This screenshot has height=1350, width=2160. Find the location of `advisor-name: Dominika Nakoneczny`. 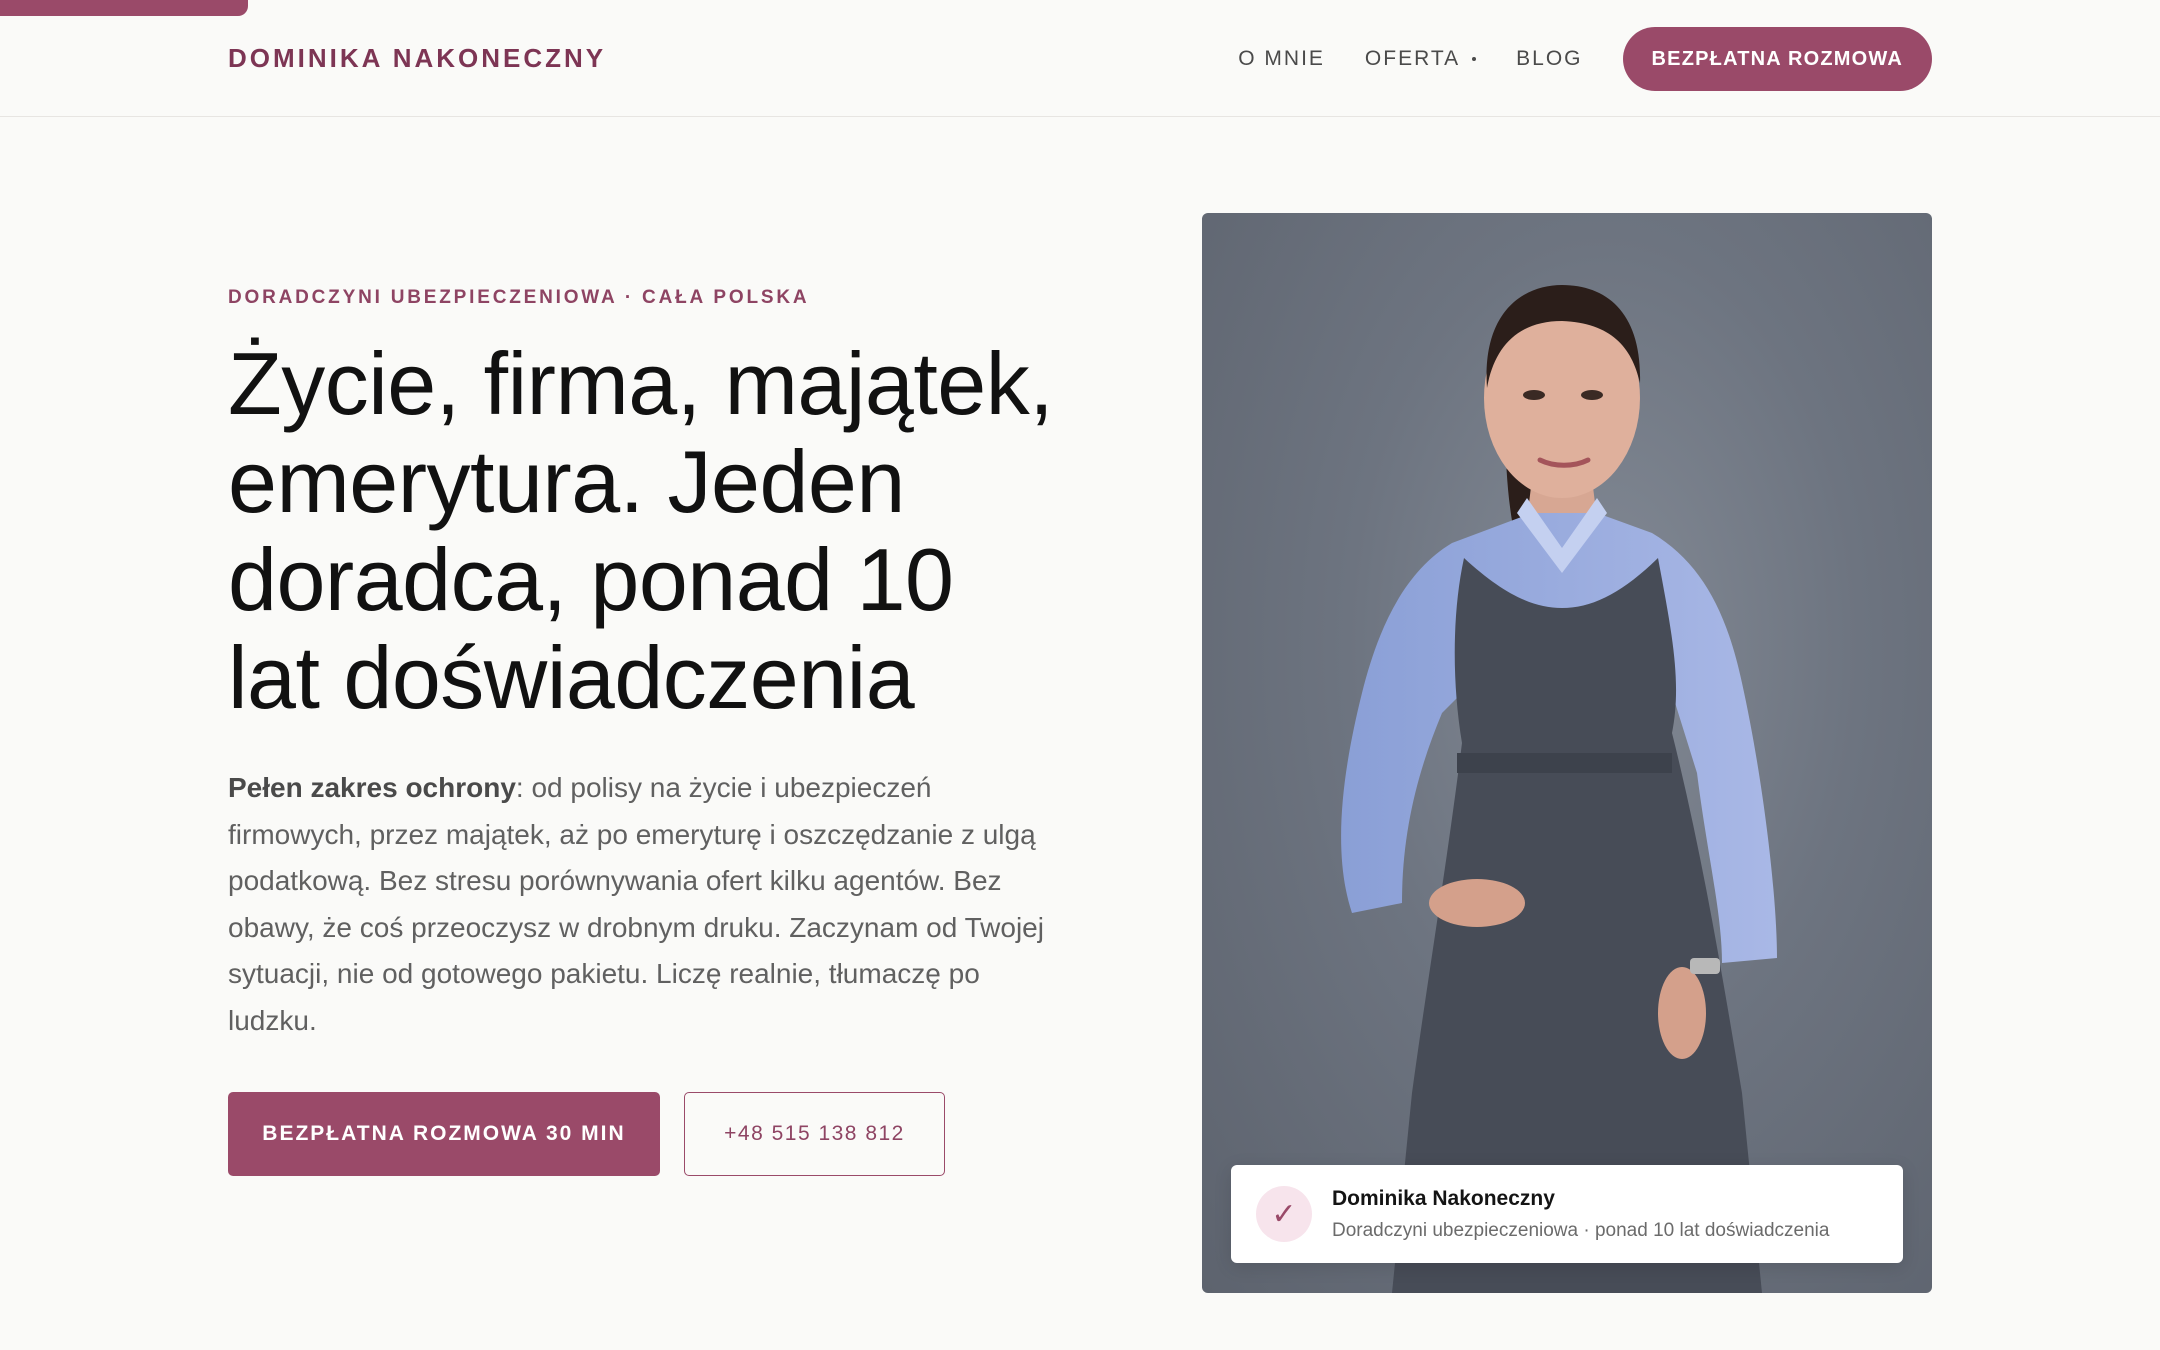

advisor-name: Dominika Nakoneczny is located at coordinates (1443, 1198).